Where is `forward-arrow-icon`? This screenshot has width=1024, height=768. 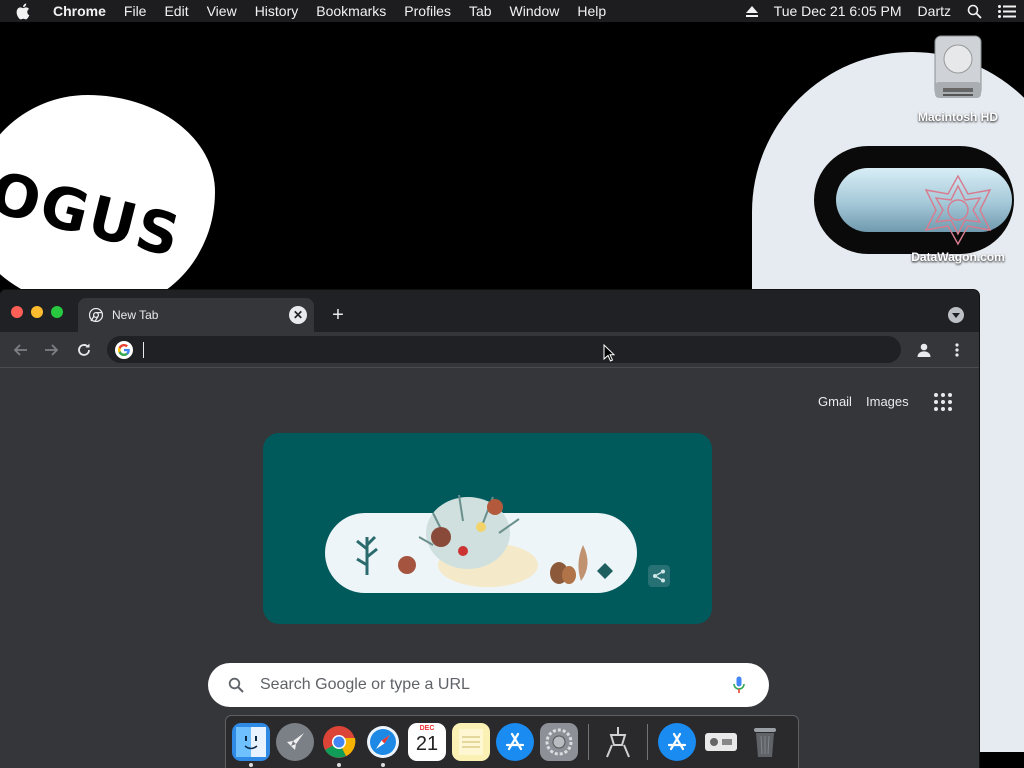 forward-arrow-icon is located at coordinates (52, 350).